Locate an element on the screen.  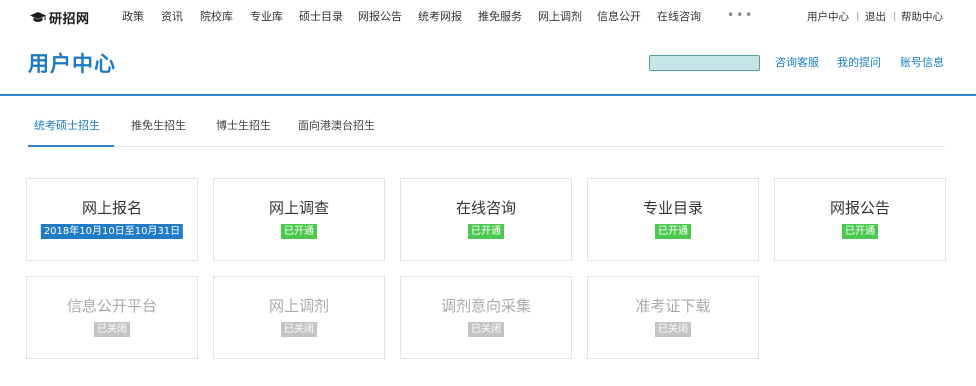
nav-item-majors: 专业库 is located at coordinates (266, 17).